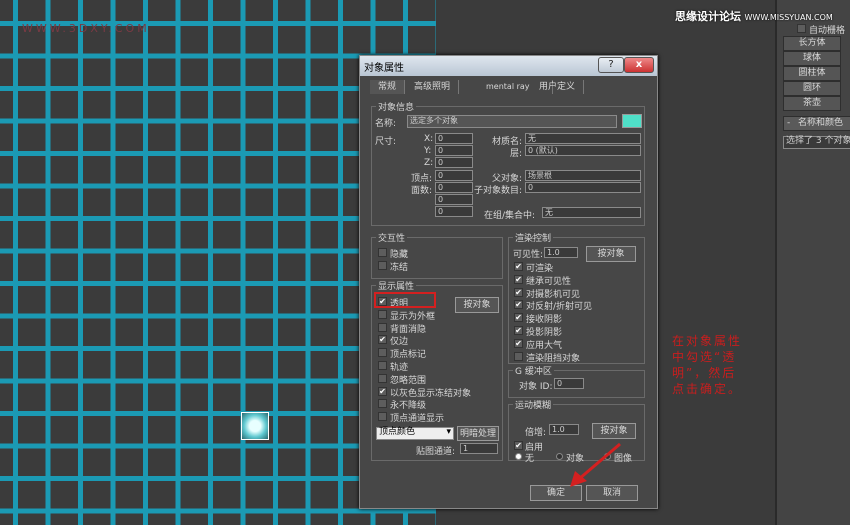 This screenshot has width=850, height=525. What do you see at coordinates (417, 419) in the screenshot?
I see `display-label: 顶点通道显示` at bounding box center [417, 419].